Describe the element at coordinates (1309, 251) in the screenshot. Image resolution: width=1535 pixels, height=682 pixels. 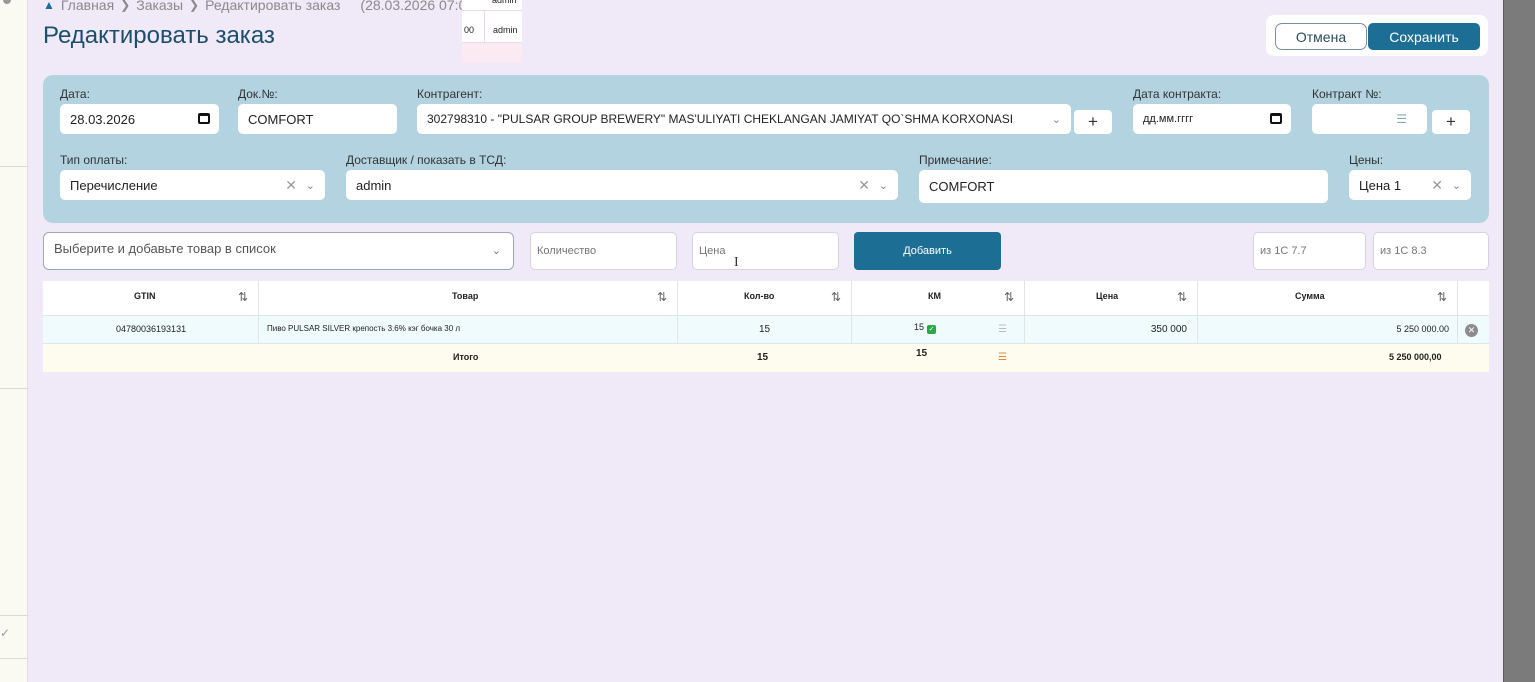
I see `import-1c77-input` at that location.